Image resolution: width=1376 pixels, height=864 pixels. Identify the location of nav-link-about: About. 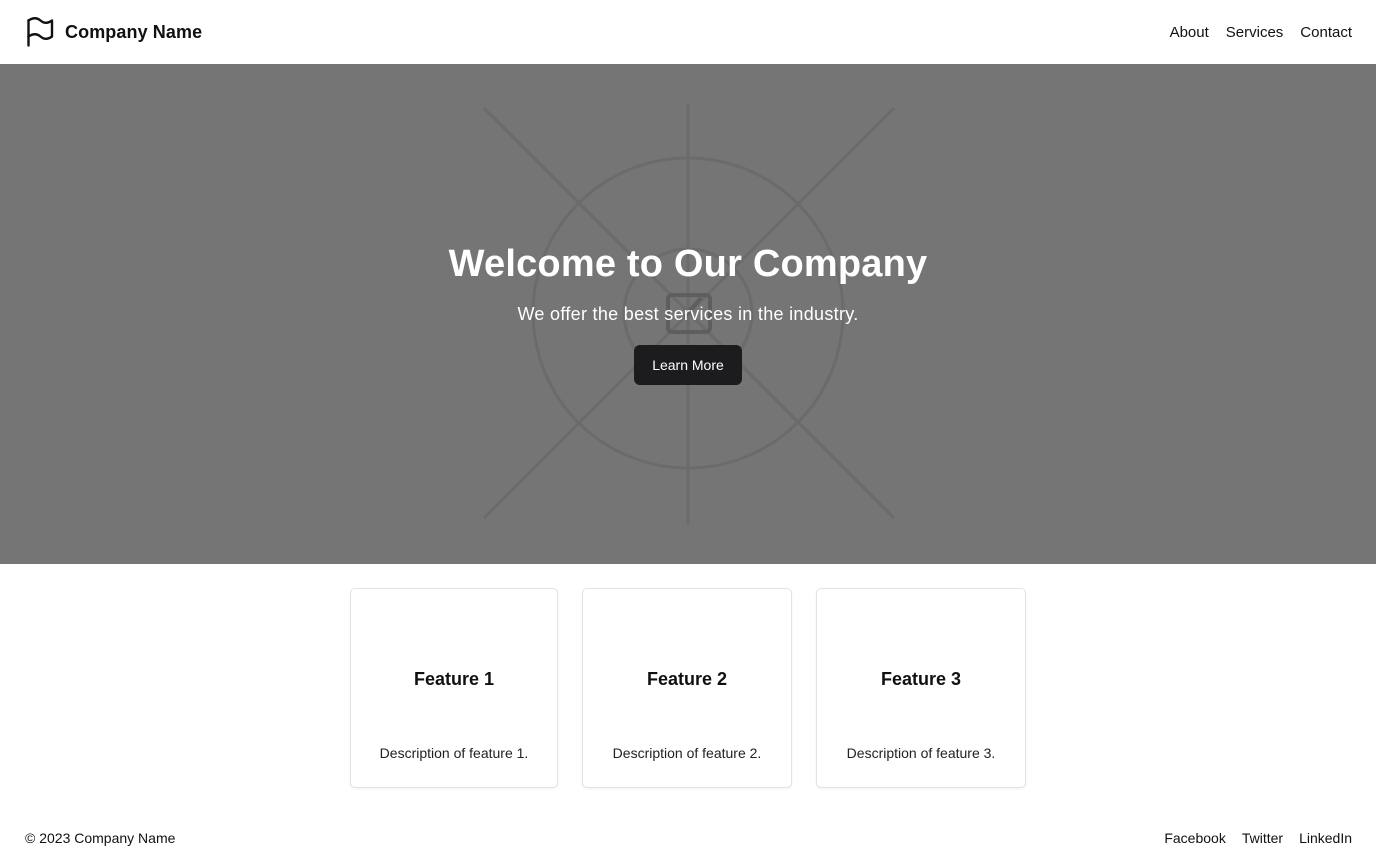
(1189, 32).